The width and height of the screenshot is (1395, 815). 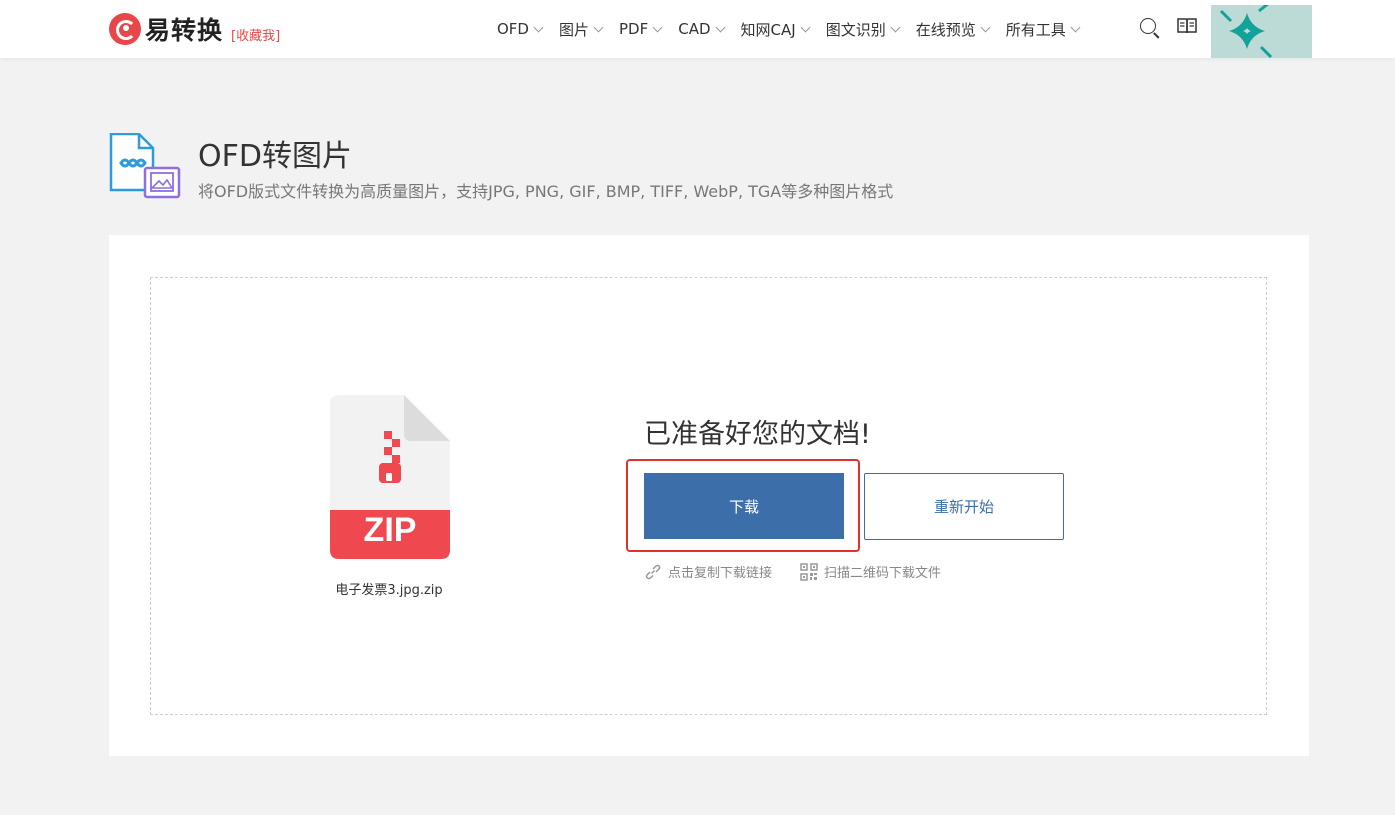 I want to click on zip-badge-text: ZIP, so click(x=390, y=530).